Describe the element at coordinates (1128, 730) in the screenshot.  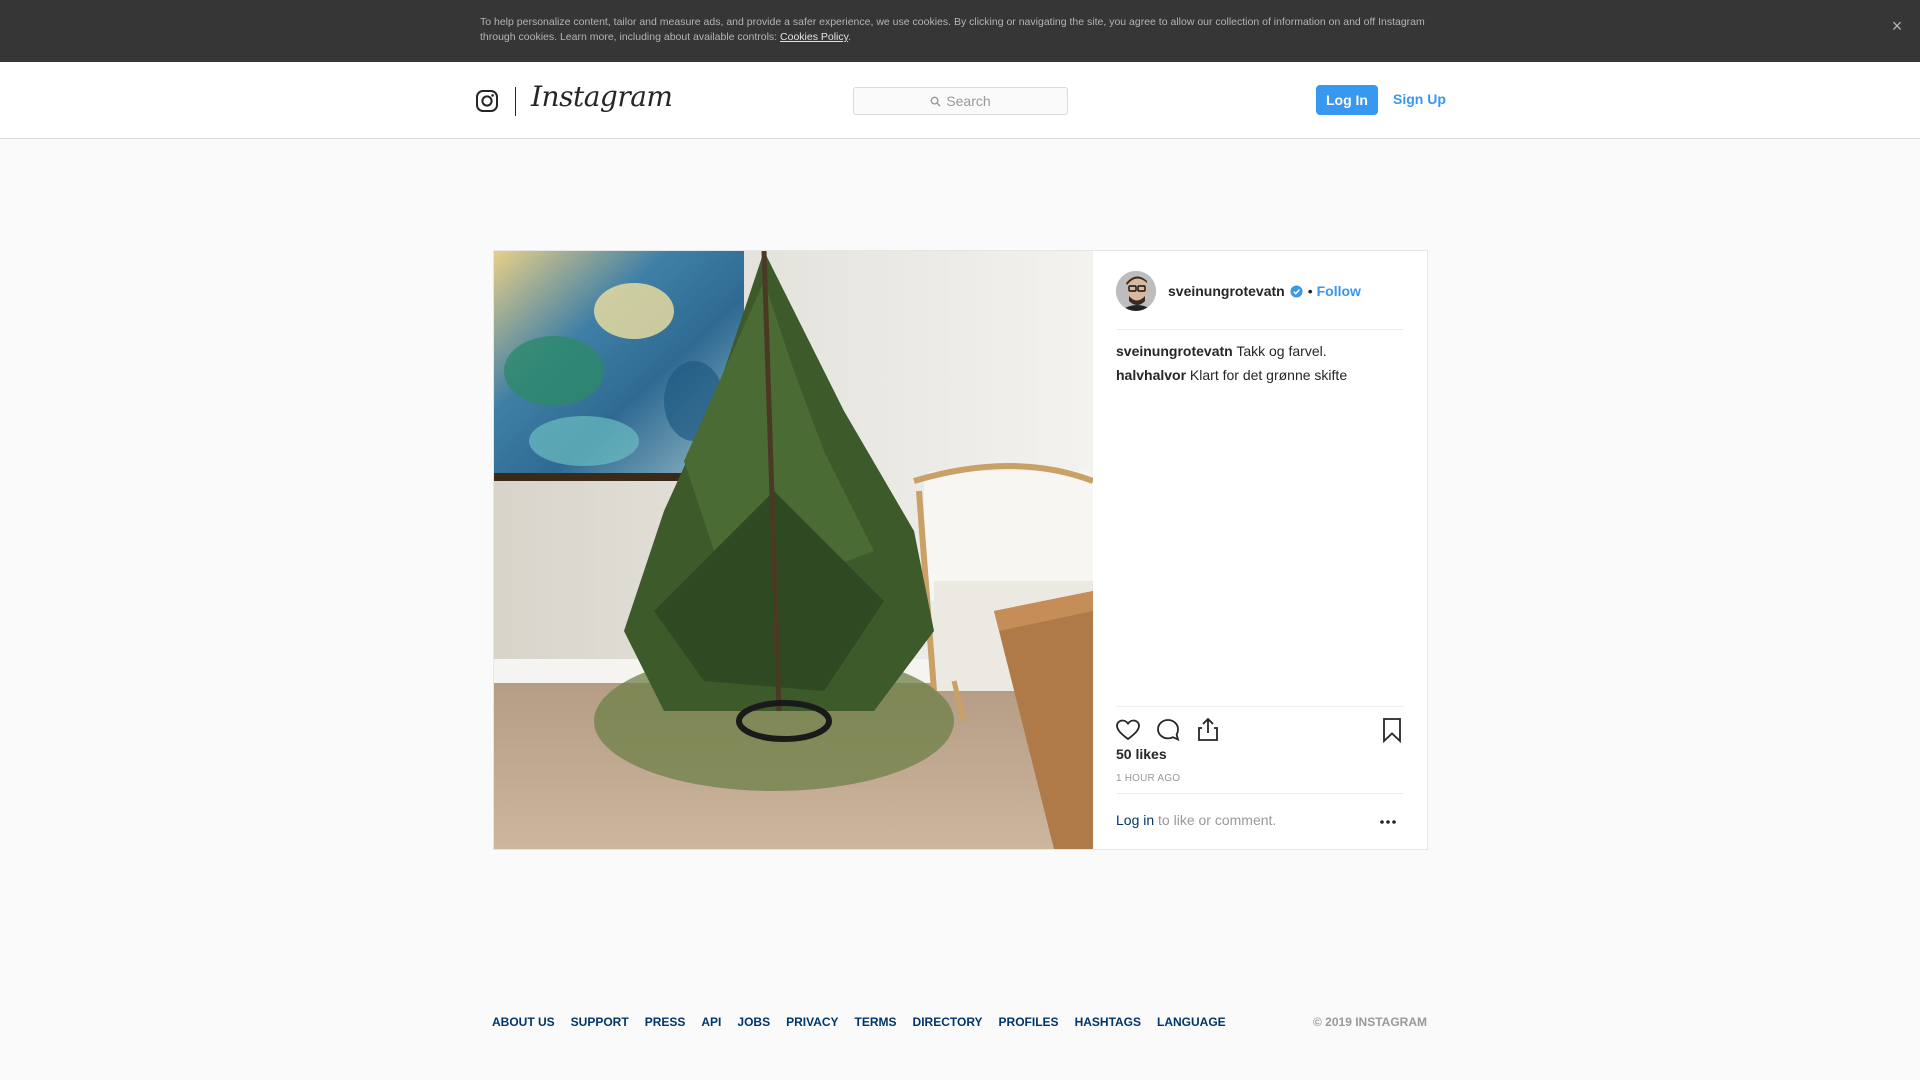
I see `heart-icon` at that location.